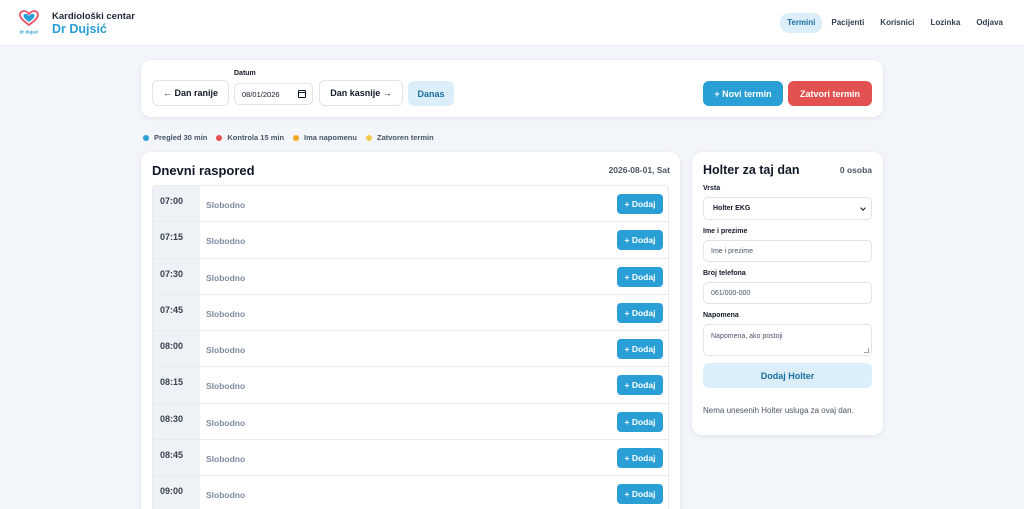 This screenshot has height=509, width=1024. I want to click on time-slot: 08:00 Slobodno + Dodaj, so click(410, 349).